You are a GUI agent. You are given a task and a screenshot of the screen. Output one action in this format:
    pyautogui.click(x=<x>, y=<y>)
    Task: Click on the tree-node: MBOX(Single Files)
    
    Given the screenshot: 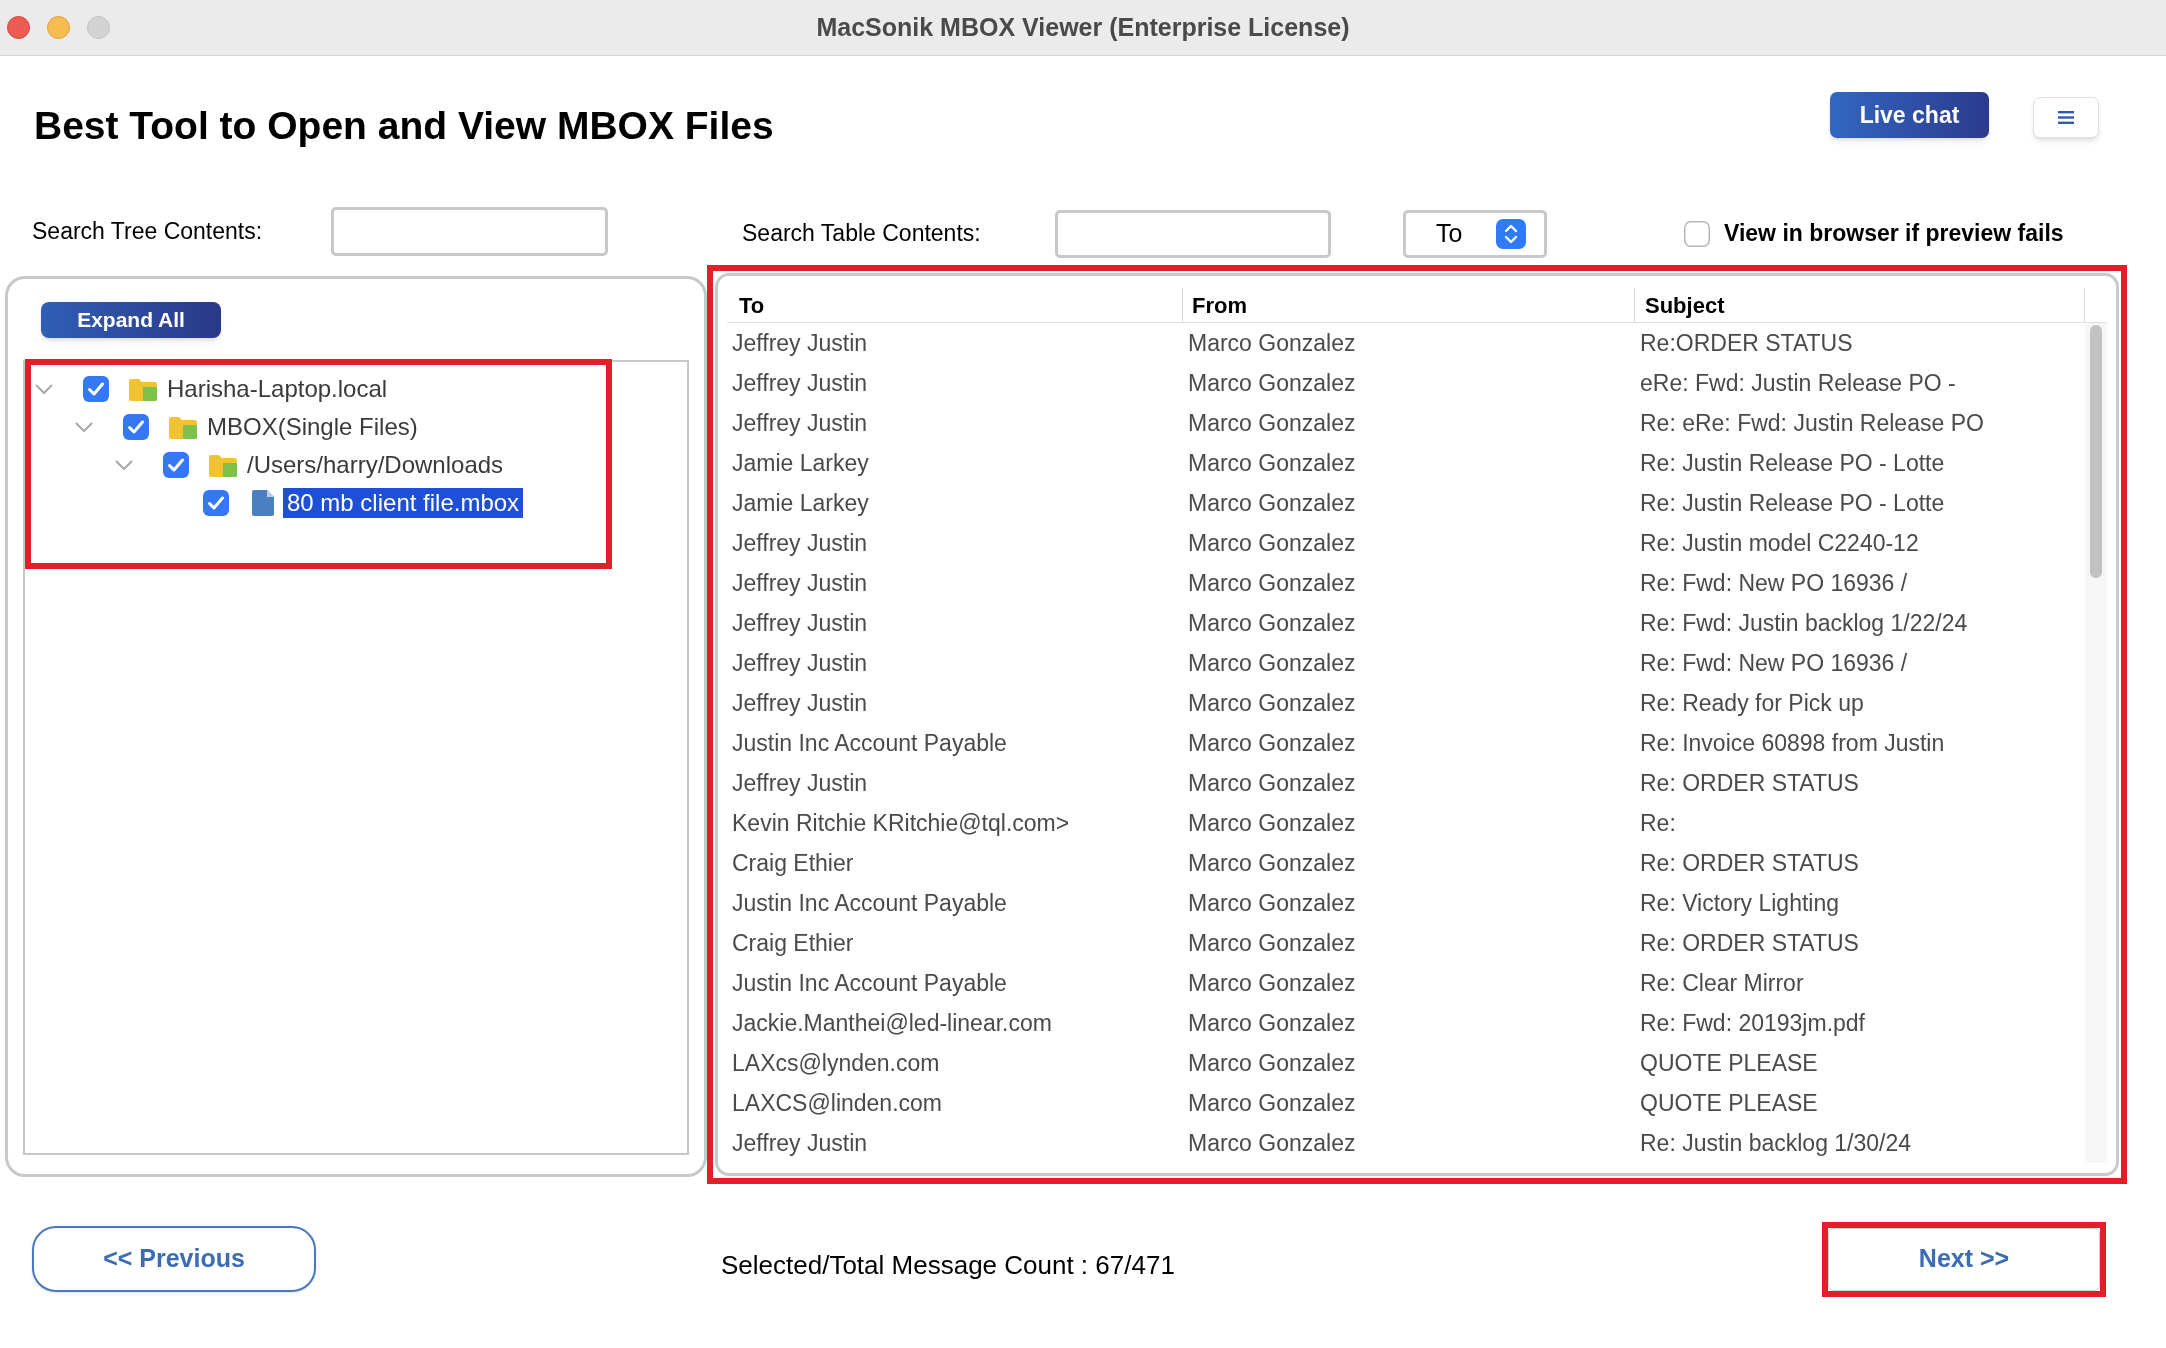 What is the action you would take?
    pyautogui.click(x=312, y=427)
    